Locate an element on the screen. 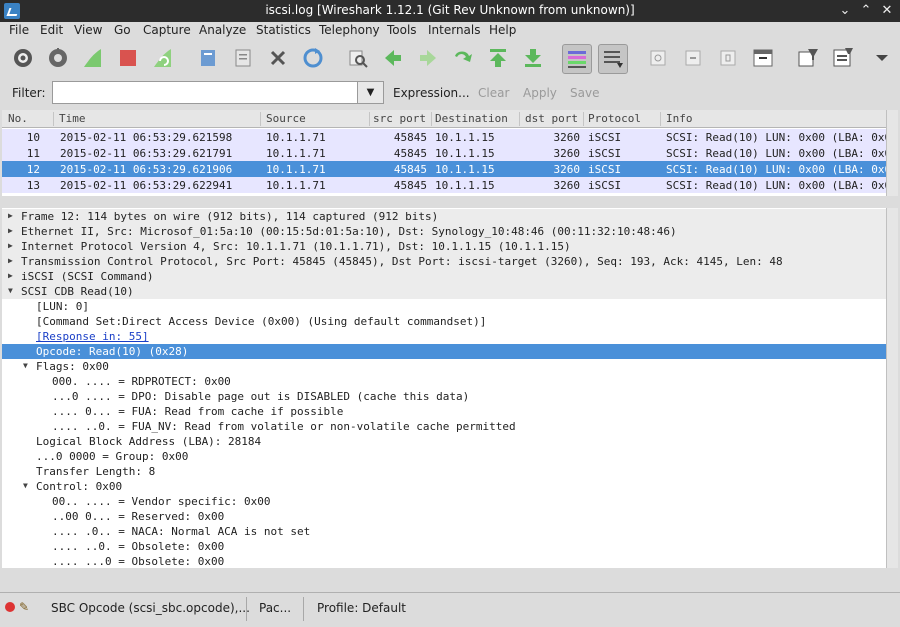 The image size is (900, 627). go-first-icon is located at coordinates (498, 58).